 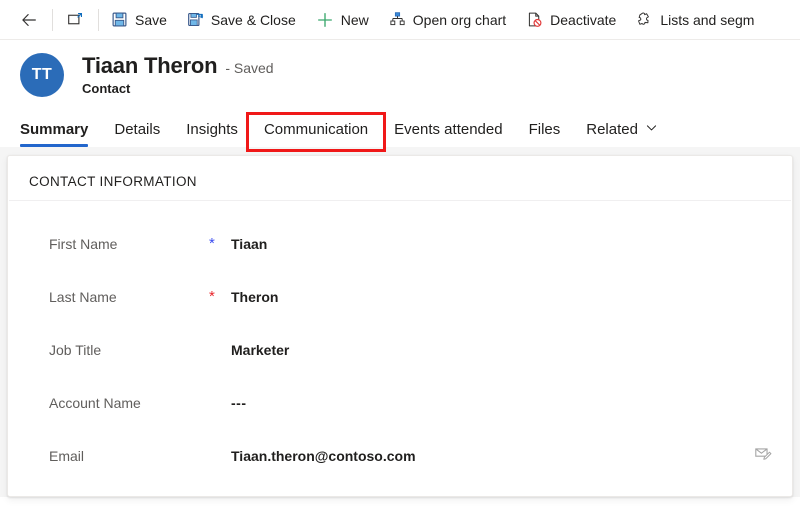 I want to click on open-org-chart-button: Open org chart, so click(x=447, y=19).